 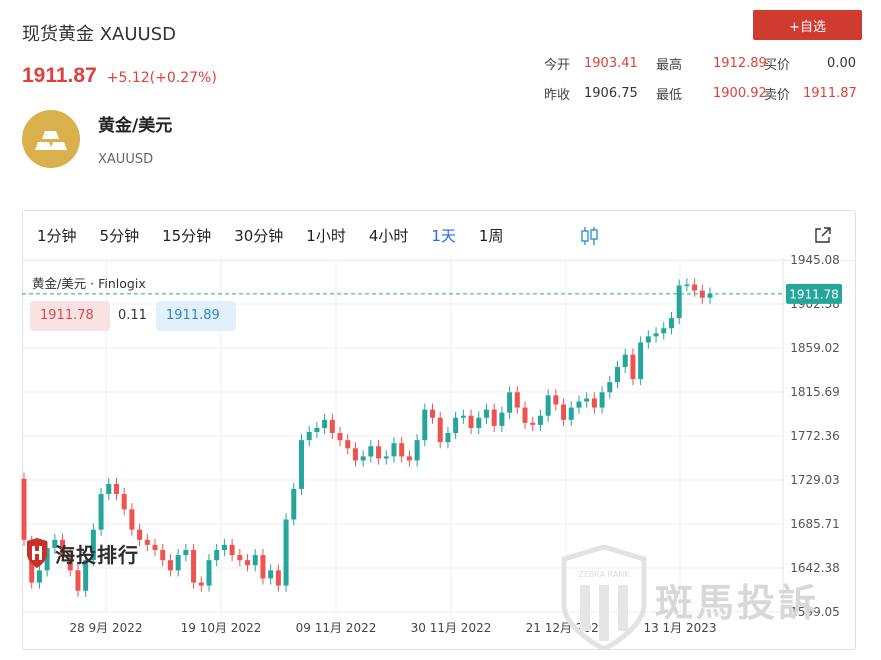 I want to click on x-tick-label: 28 9月 2022, so click(x=105, y=628).